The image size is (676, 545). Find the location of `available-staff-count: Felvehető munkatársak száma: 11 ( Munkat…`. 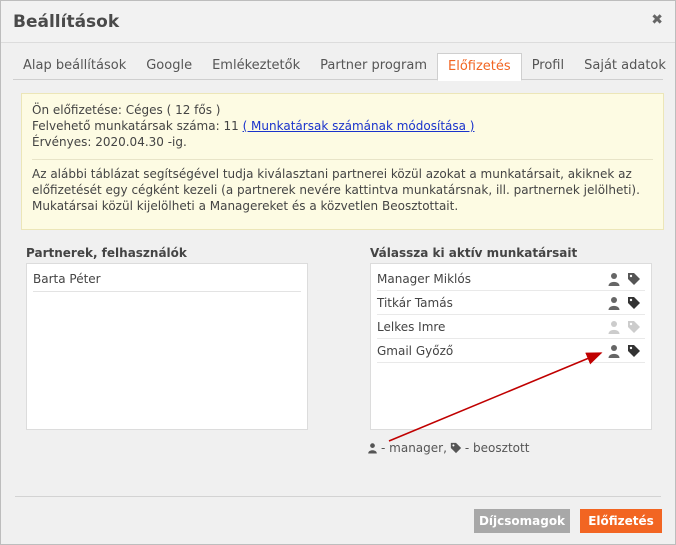

available-staff-count: Felvehető munkatársak száma: 11 ( Munkat… is located at coordinates (342, 126).